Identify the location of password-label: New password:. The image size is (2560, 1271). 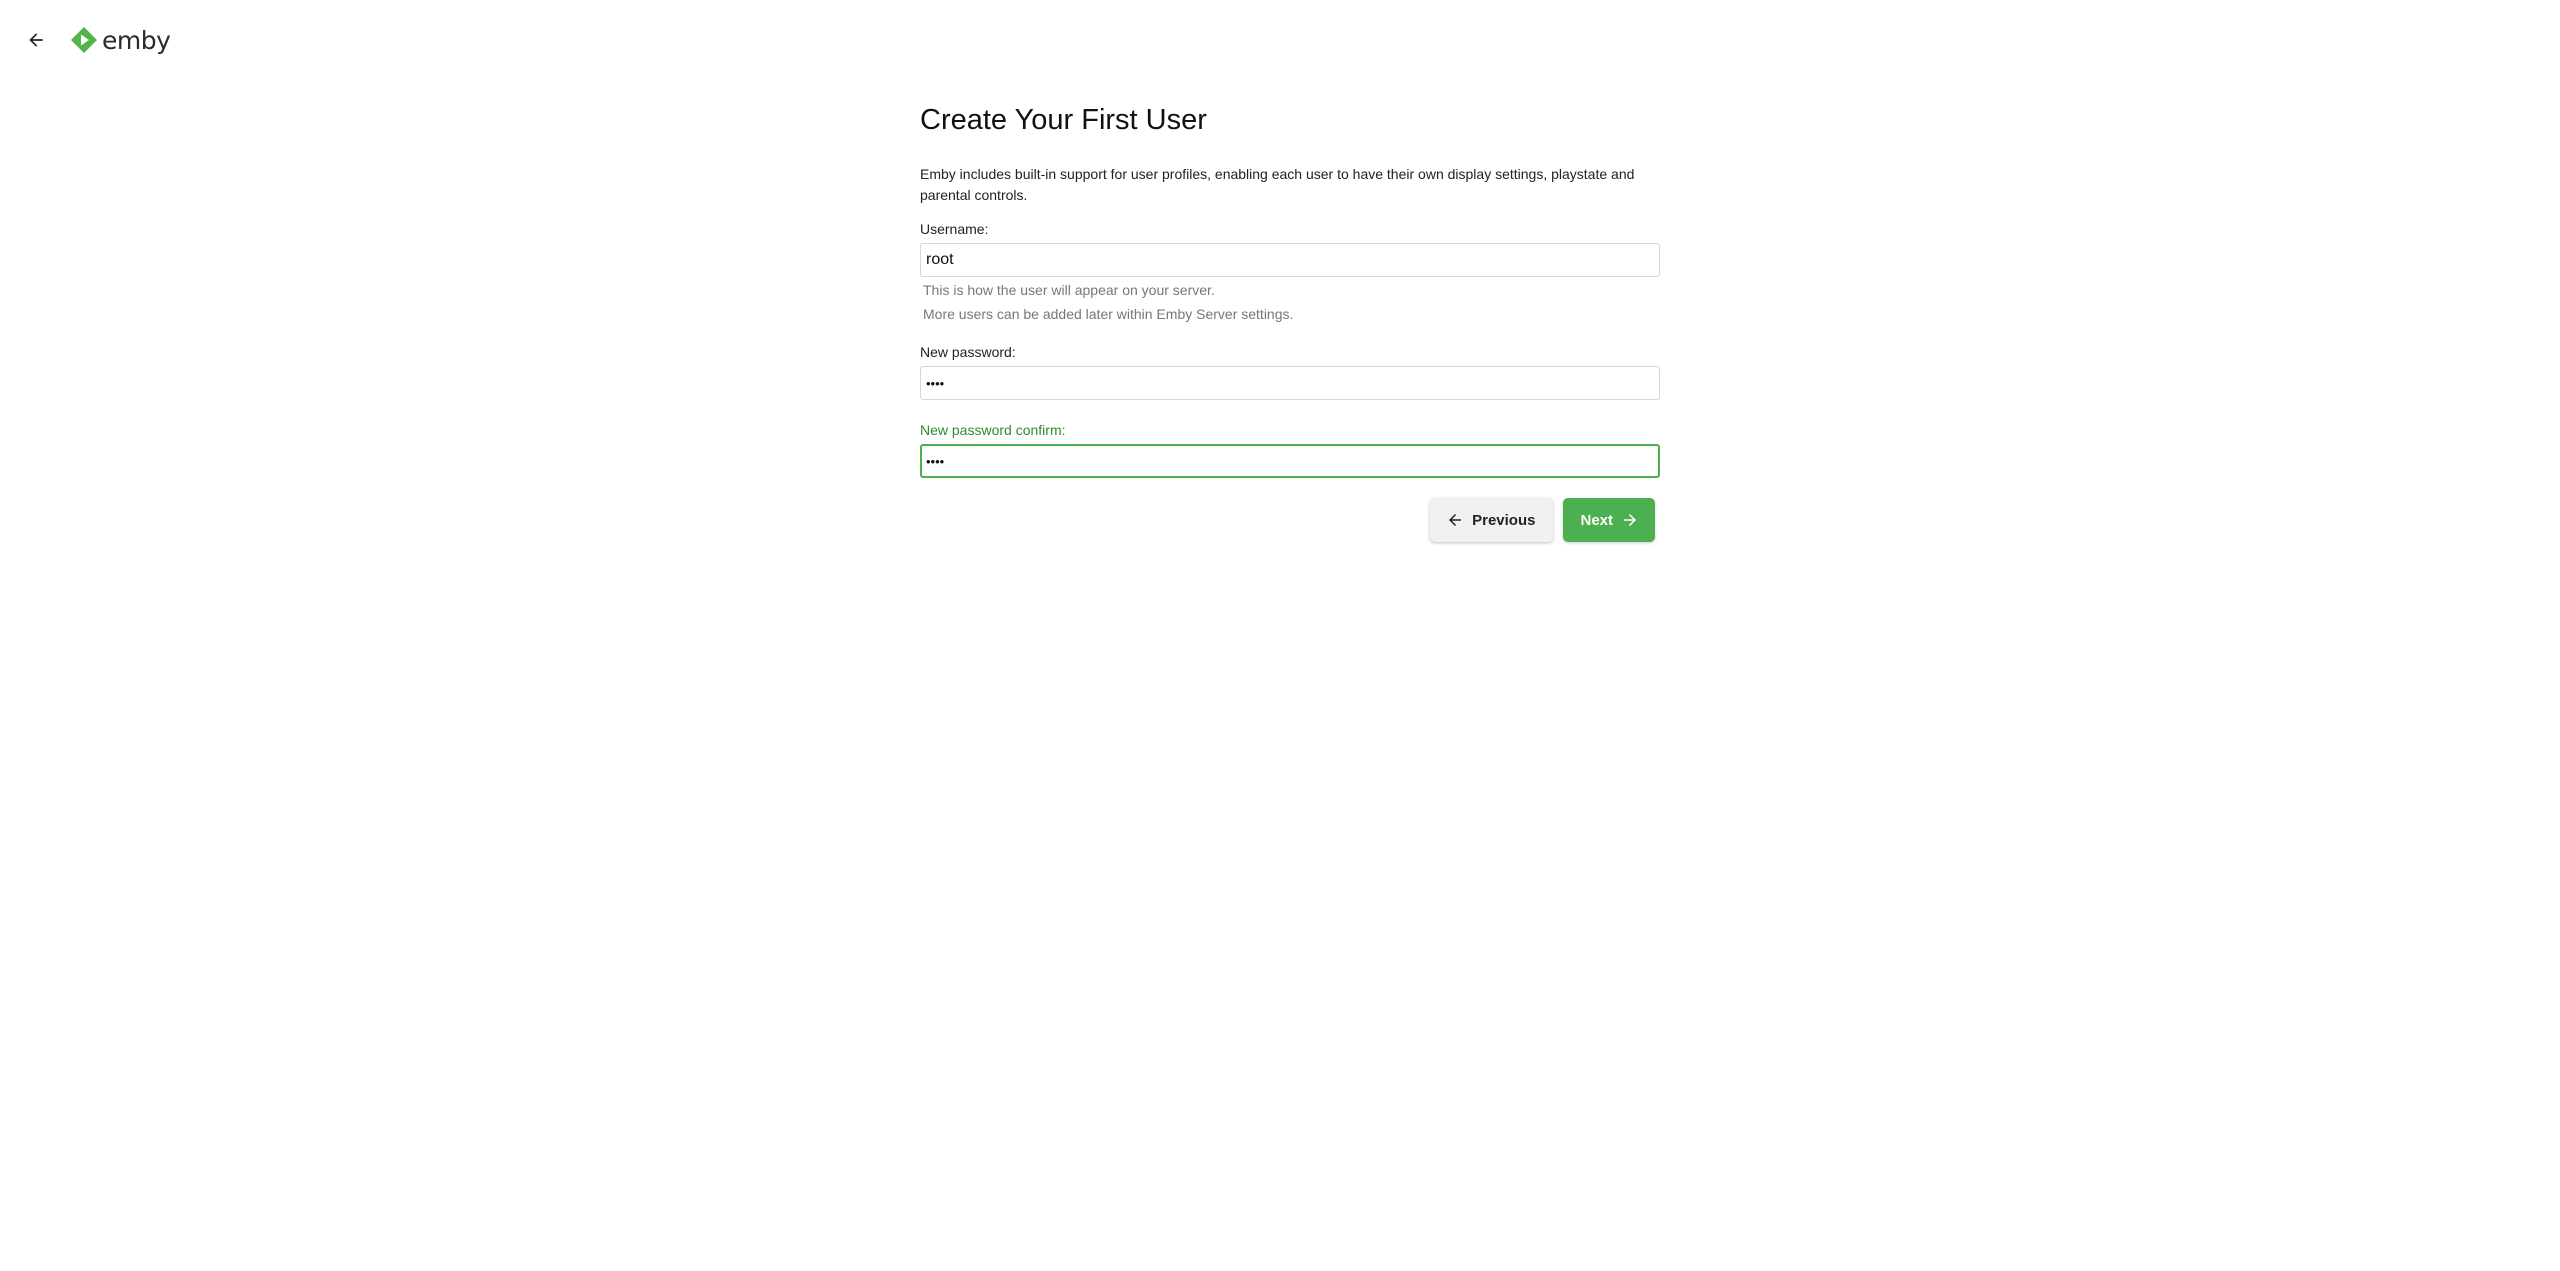
(968, 352).